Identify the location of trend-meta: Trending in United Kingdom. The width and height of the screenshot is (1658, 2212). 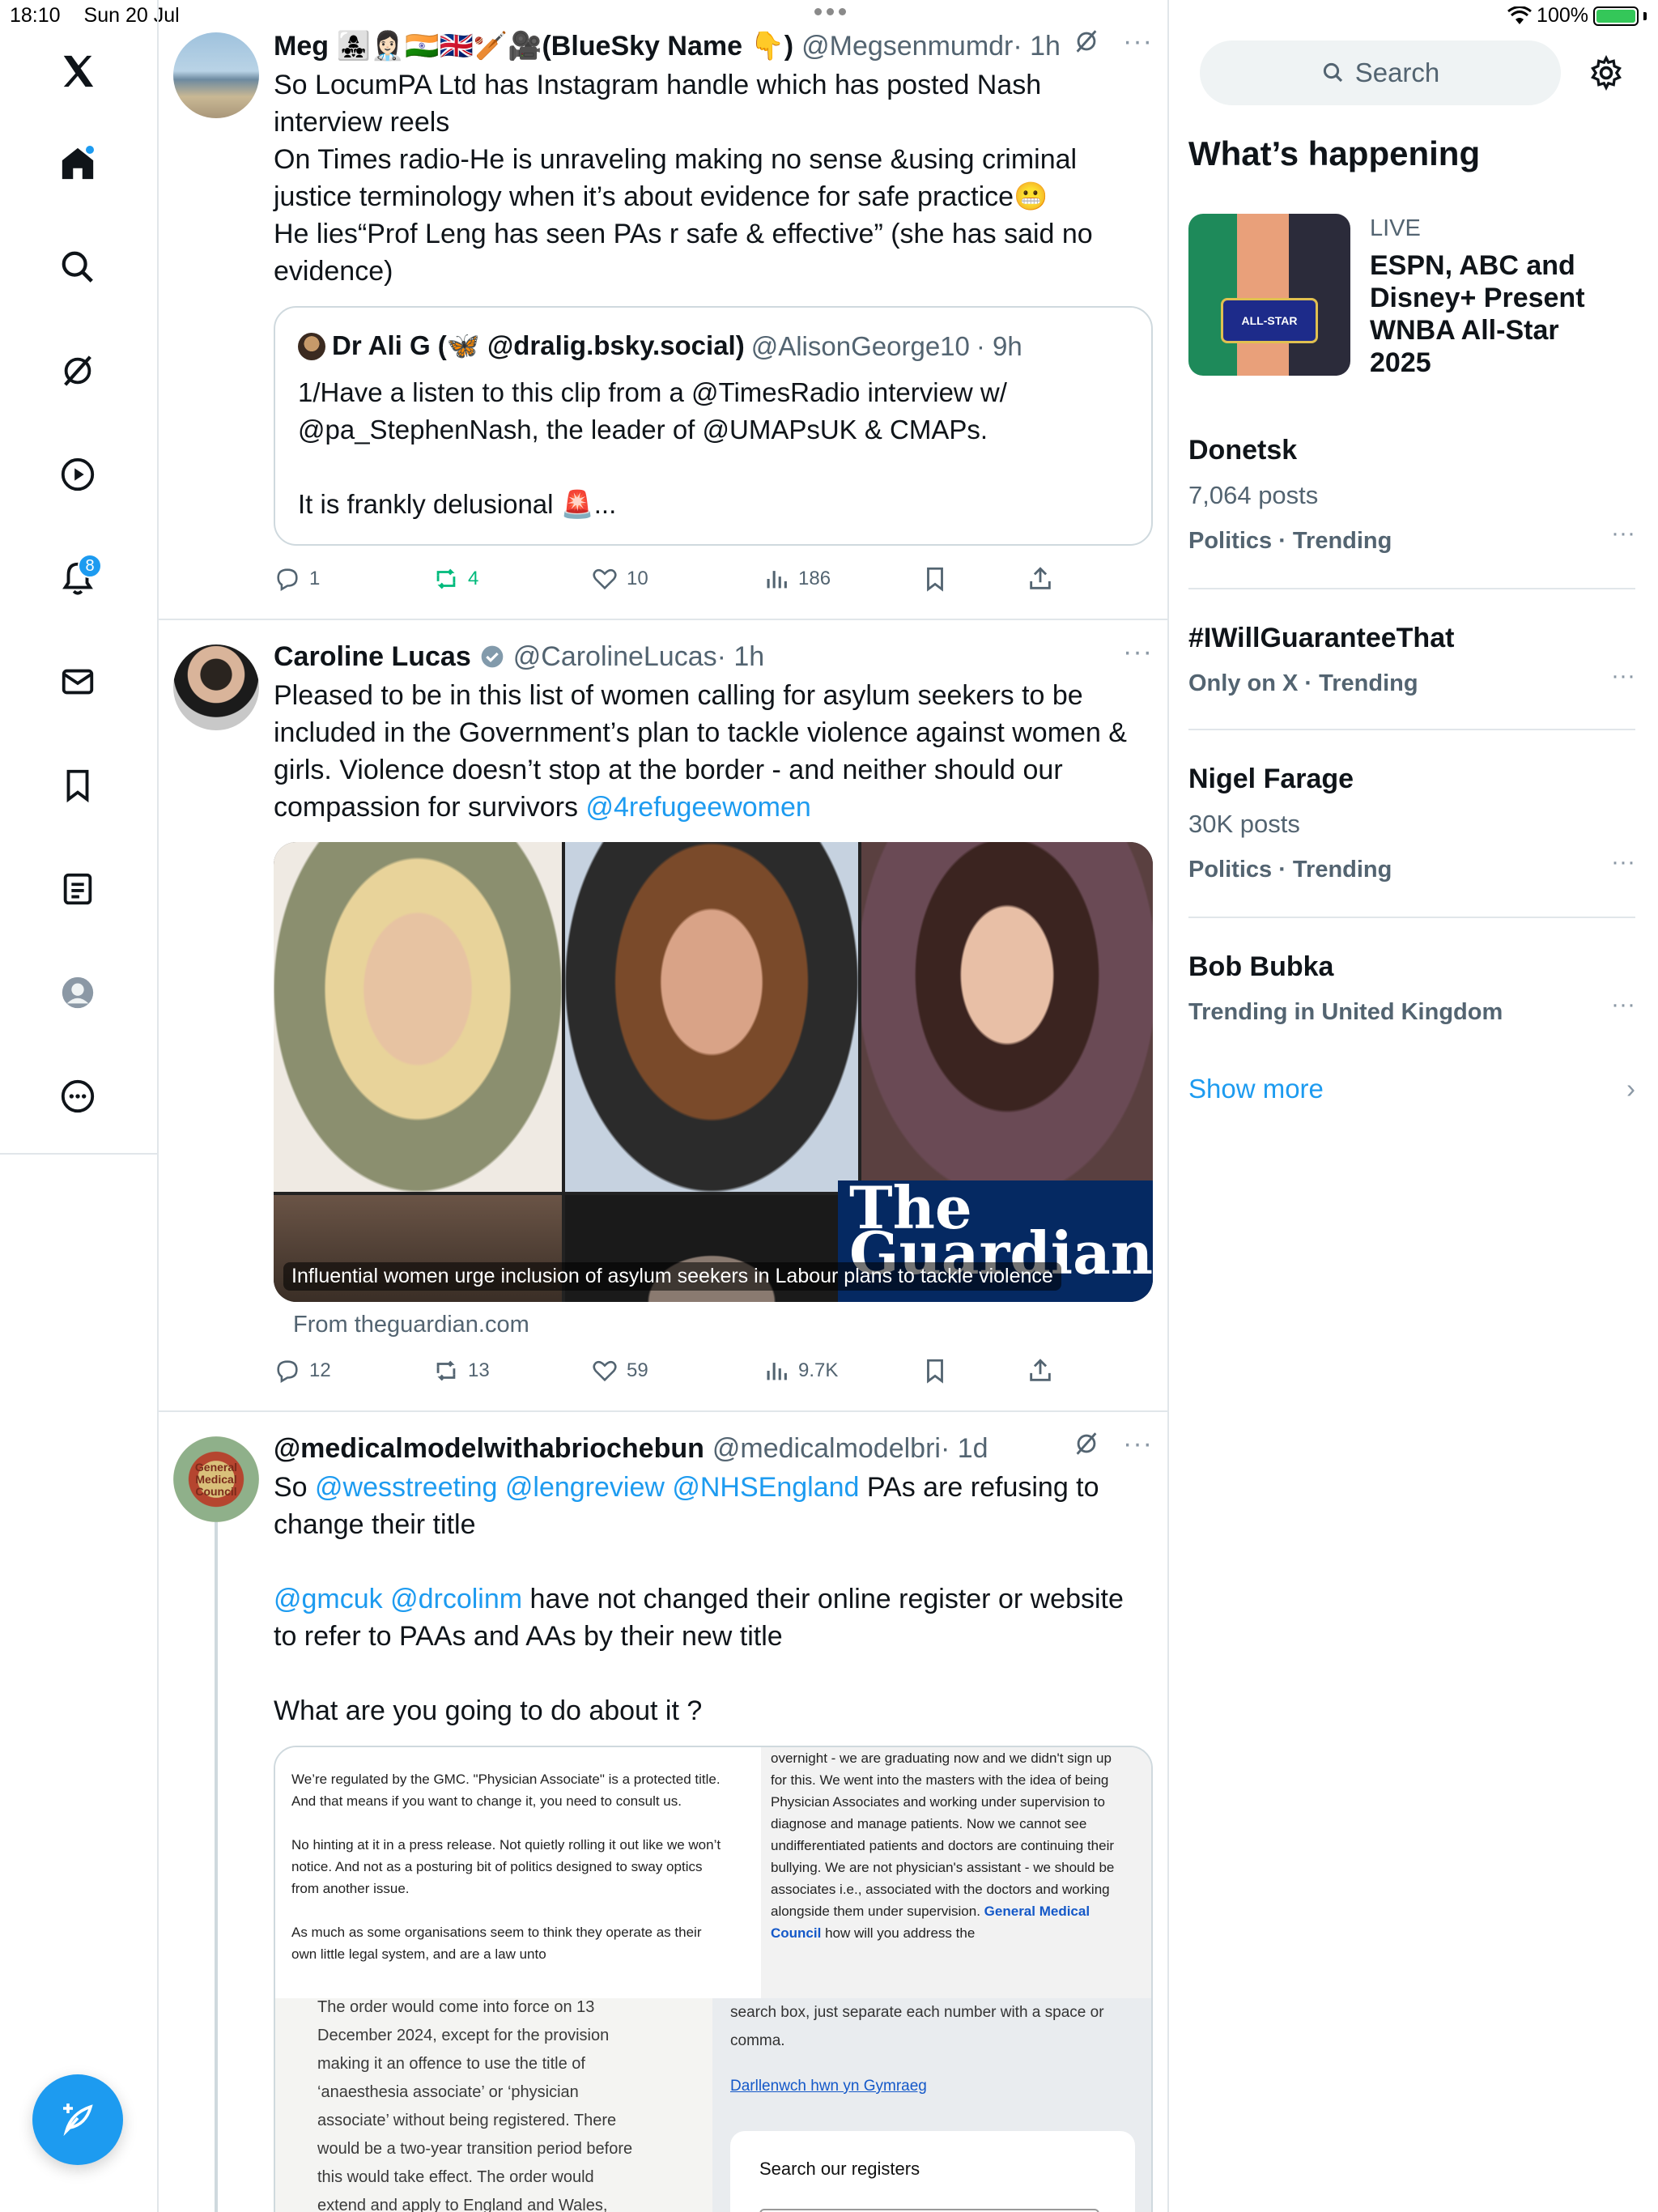
(1345, 1012).